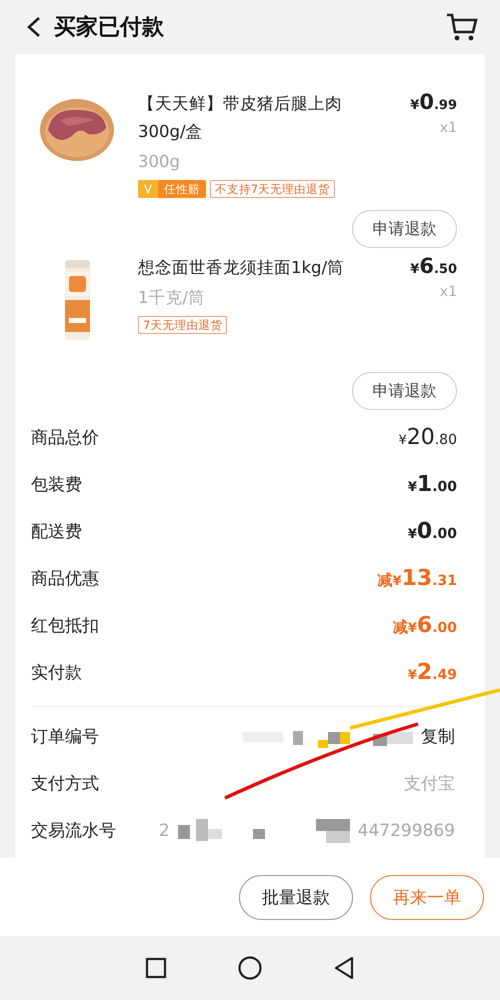  What do you see at coordinates (65, 784) in the screenshot?
I see `info-label: 支付方式` at bounding box center [65, 784].